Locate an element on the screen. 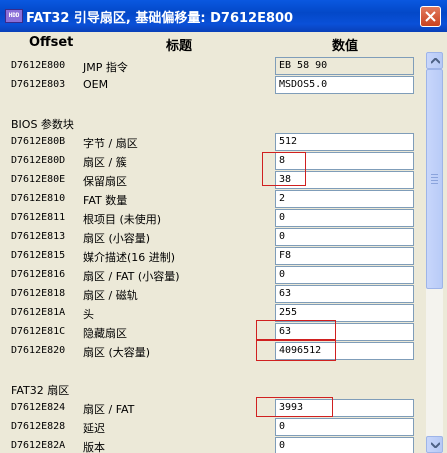 Image resolution: width=447 pixels, height=453 pixels. field-title: 头 is located at coordinates (88, 314).